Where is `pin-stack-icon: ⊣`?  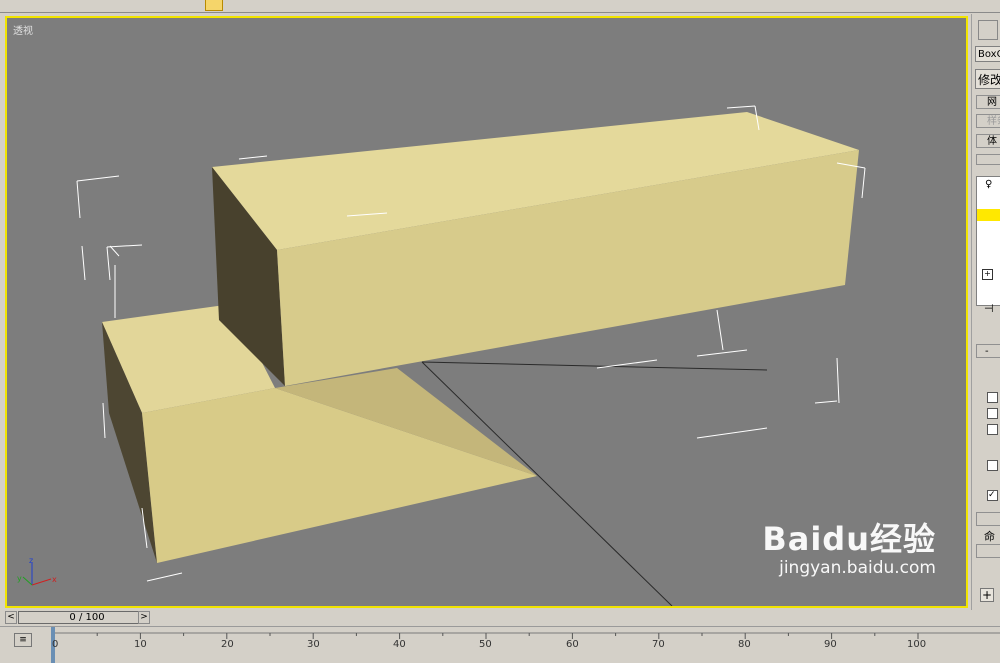 pin-stack-icon: ⊣ is located at coordinates (989, 308).